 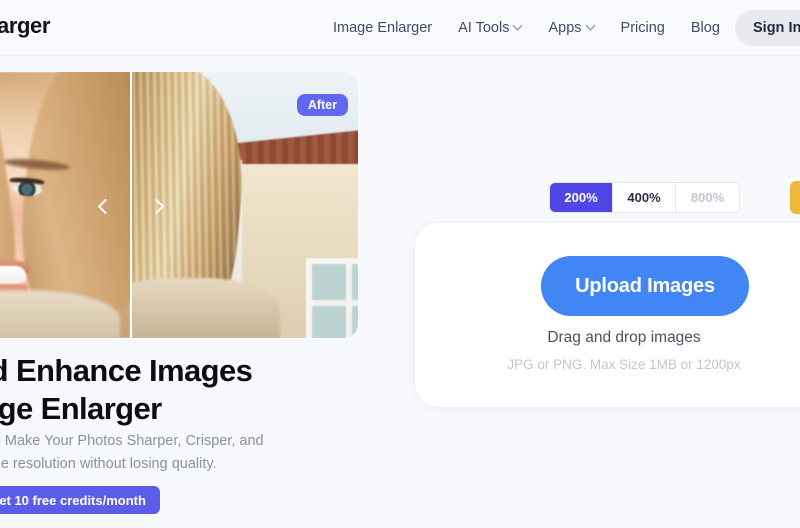 What do you see at coordinates (767, 28) in the screenshot?
I see `sign-in-button: Sign In /` at bounding box center [767, 28].